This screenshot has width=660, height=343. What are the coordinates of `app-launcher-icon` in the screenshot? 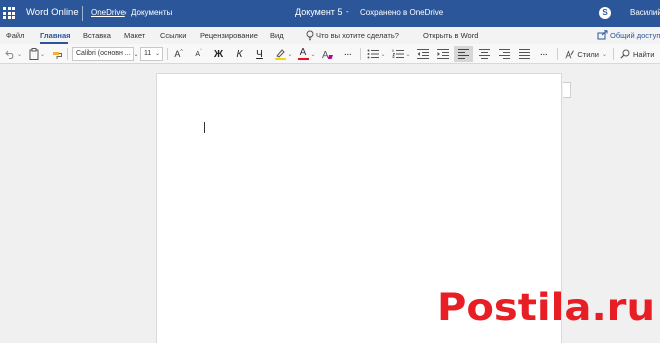 It's located at (9, 13).